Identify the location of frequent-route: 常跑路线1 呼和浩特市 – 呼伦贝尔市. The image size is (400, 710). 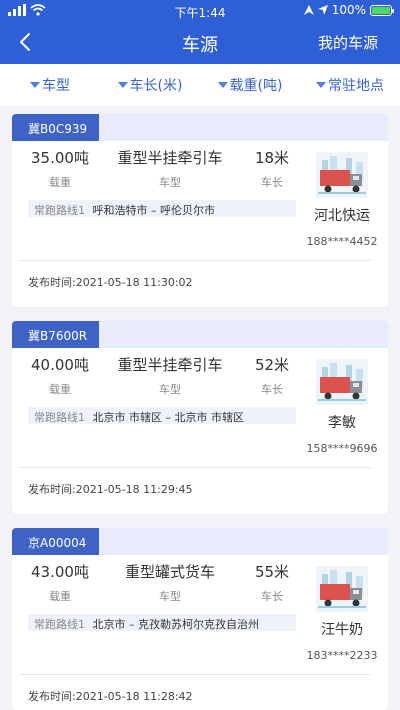
(162, 208).